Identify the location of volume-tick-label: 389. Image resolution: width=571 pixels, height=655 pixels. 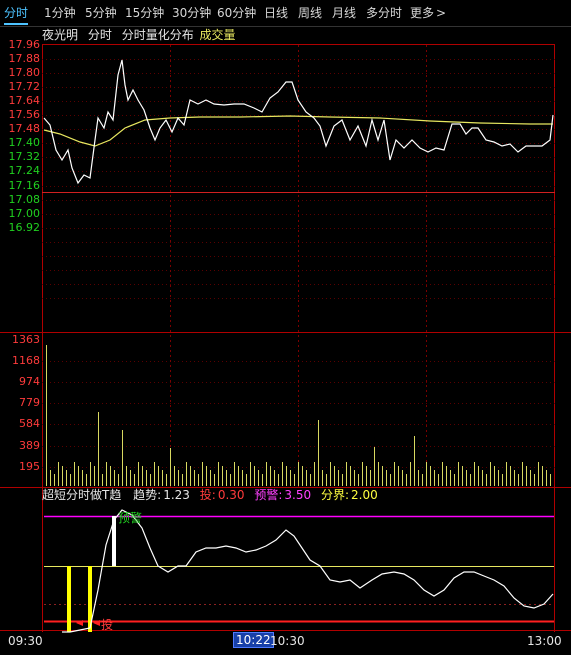
(29, 445).